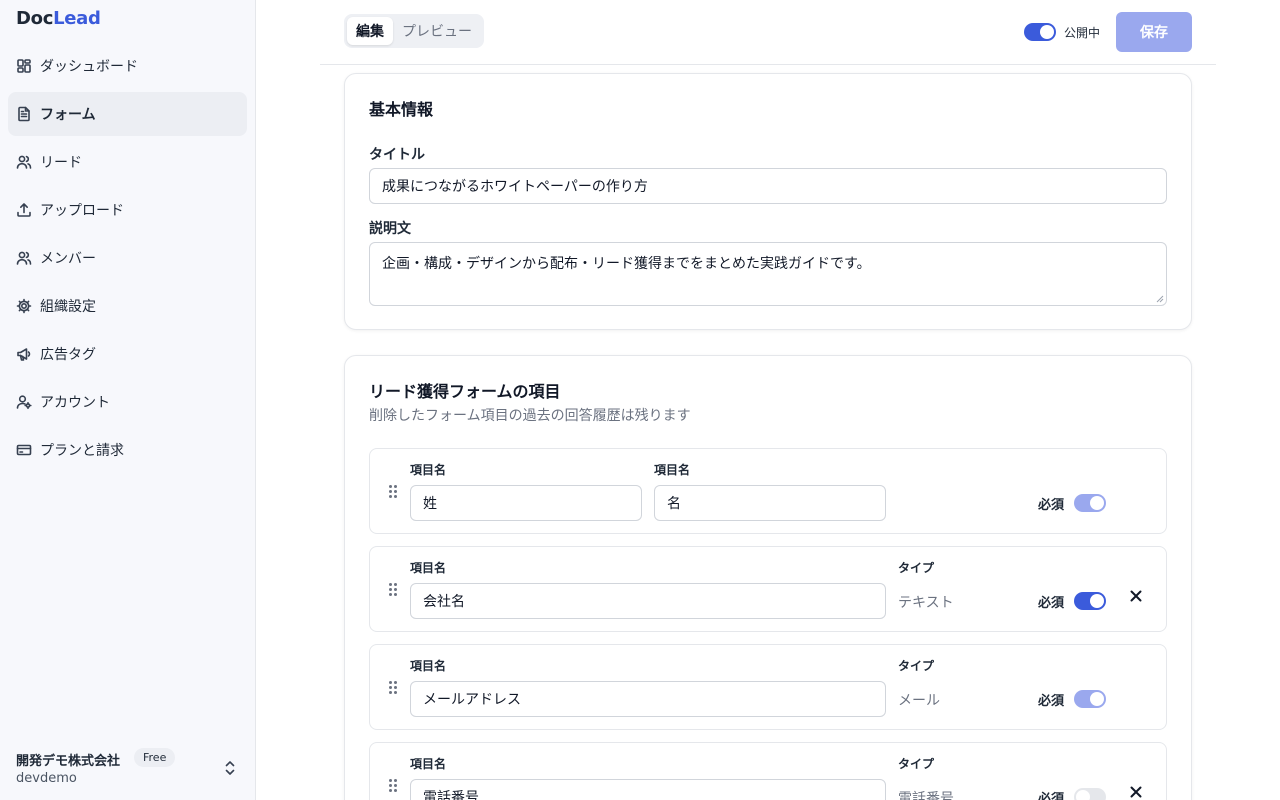 Image resolution: width=1280 pixels, height=800 pixels. What do you see at coordinates (370, 31) in the screenshot?
I see `tab-edit: 編集` at bounding box center [370, 31].